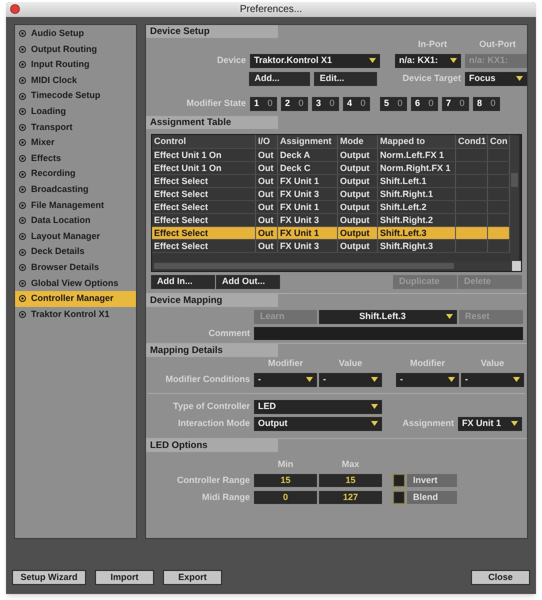 This screenshot has height=600, width=542. What do you see at coordinates (75, 221) in the screenshot?
I see `sidebar-item: Data Location` at bounding box center [75, 221].